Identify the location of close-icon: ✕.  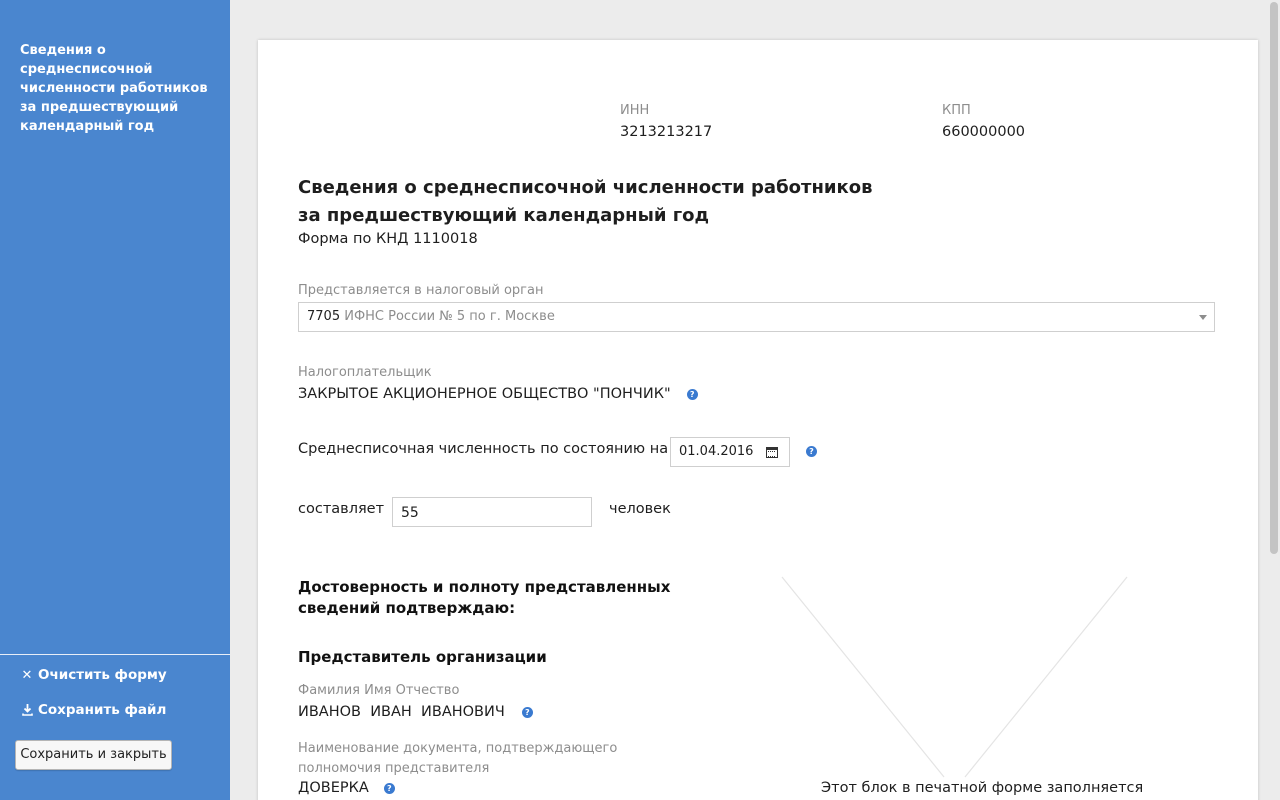
(27, 675).